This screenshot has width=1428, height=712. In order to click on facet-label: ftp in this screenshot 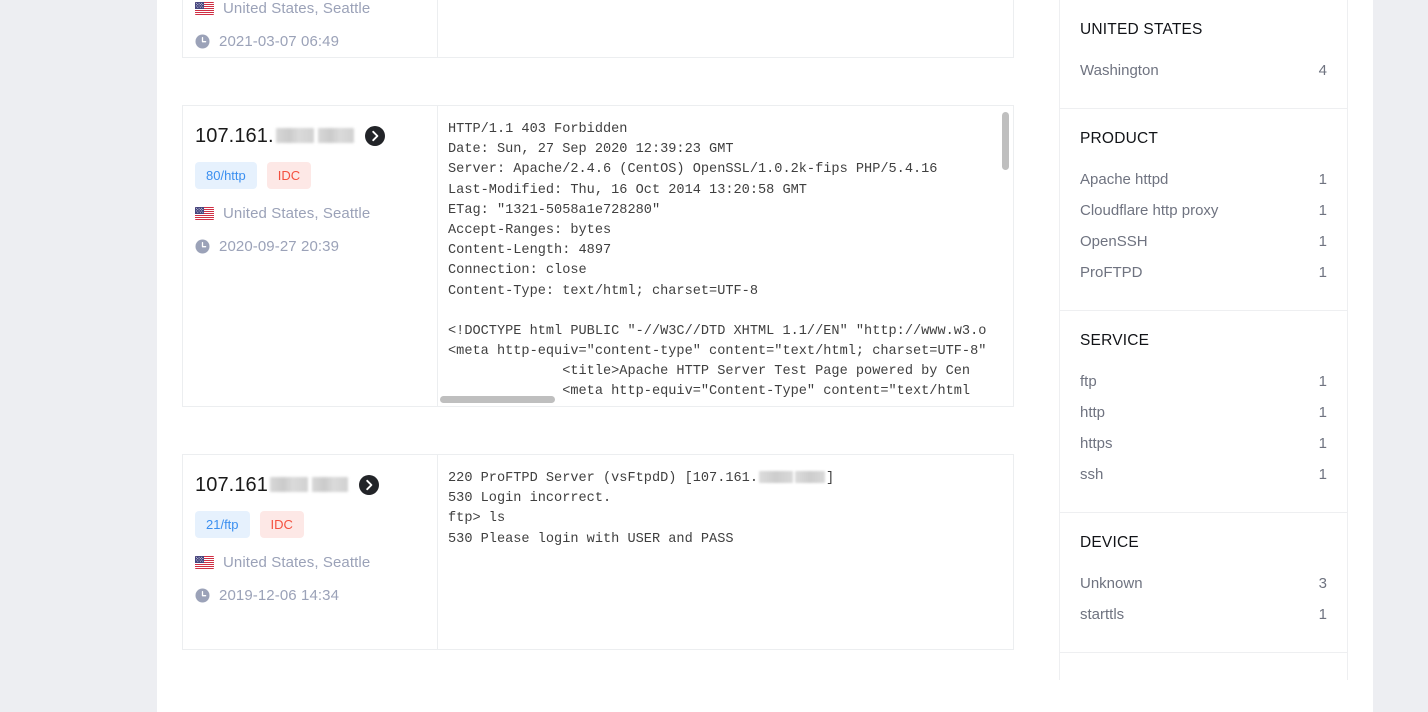, I will do `click(1088, 381)`.